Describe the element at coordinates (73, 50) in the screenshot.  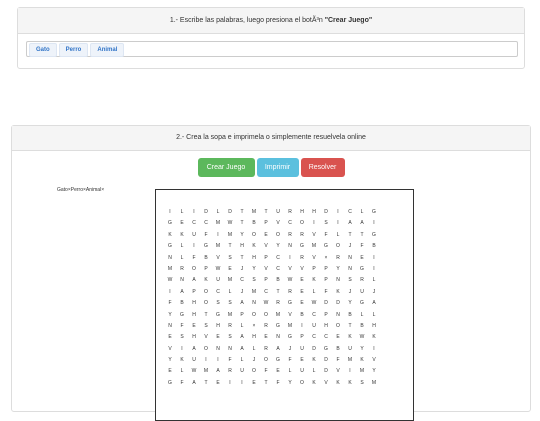
I see `word-tag-perro: Perro` at that location.